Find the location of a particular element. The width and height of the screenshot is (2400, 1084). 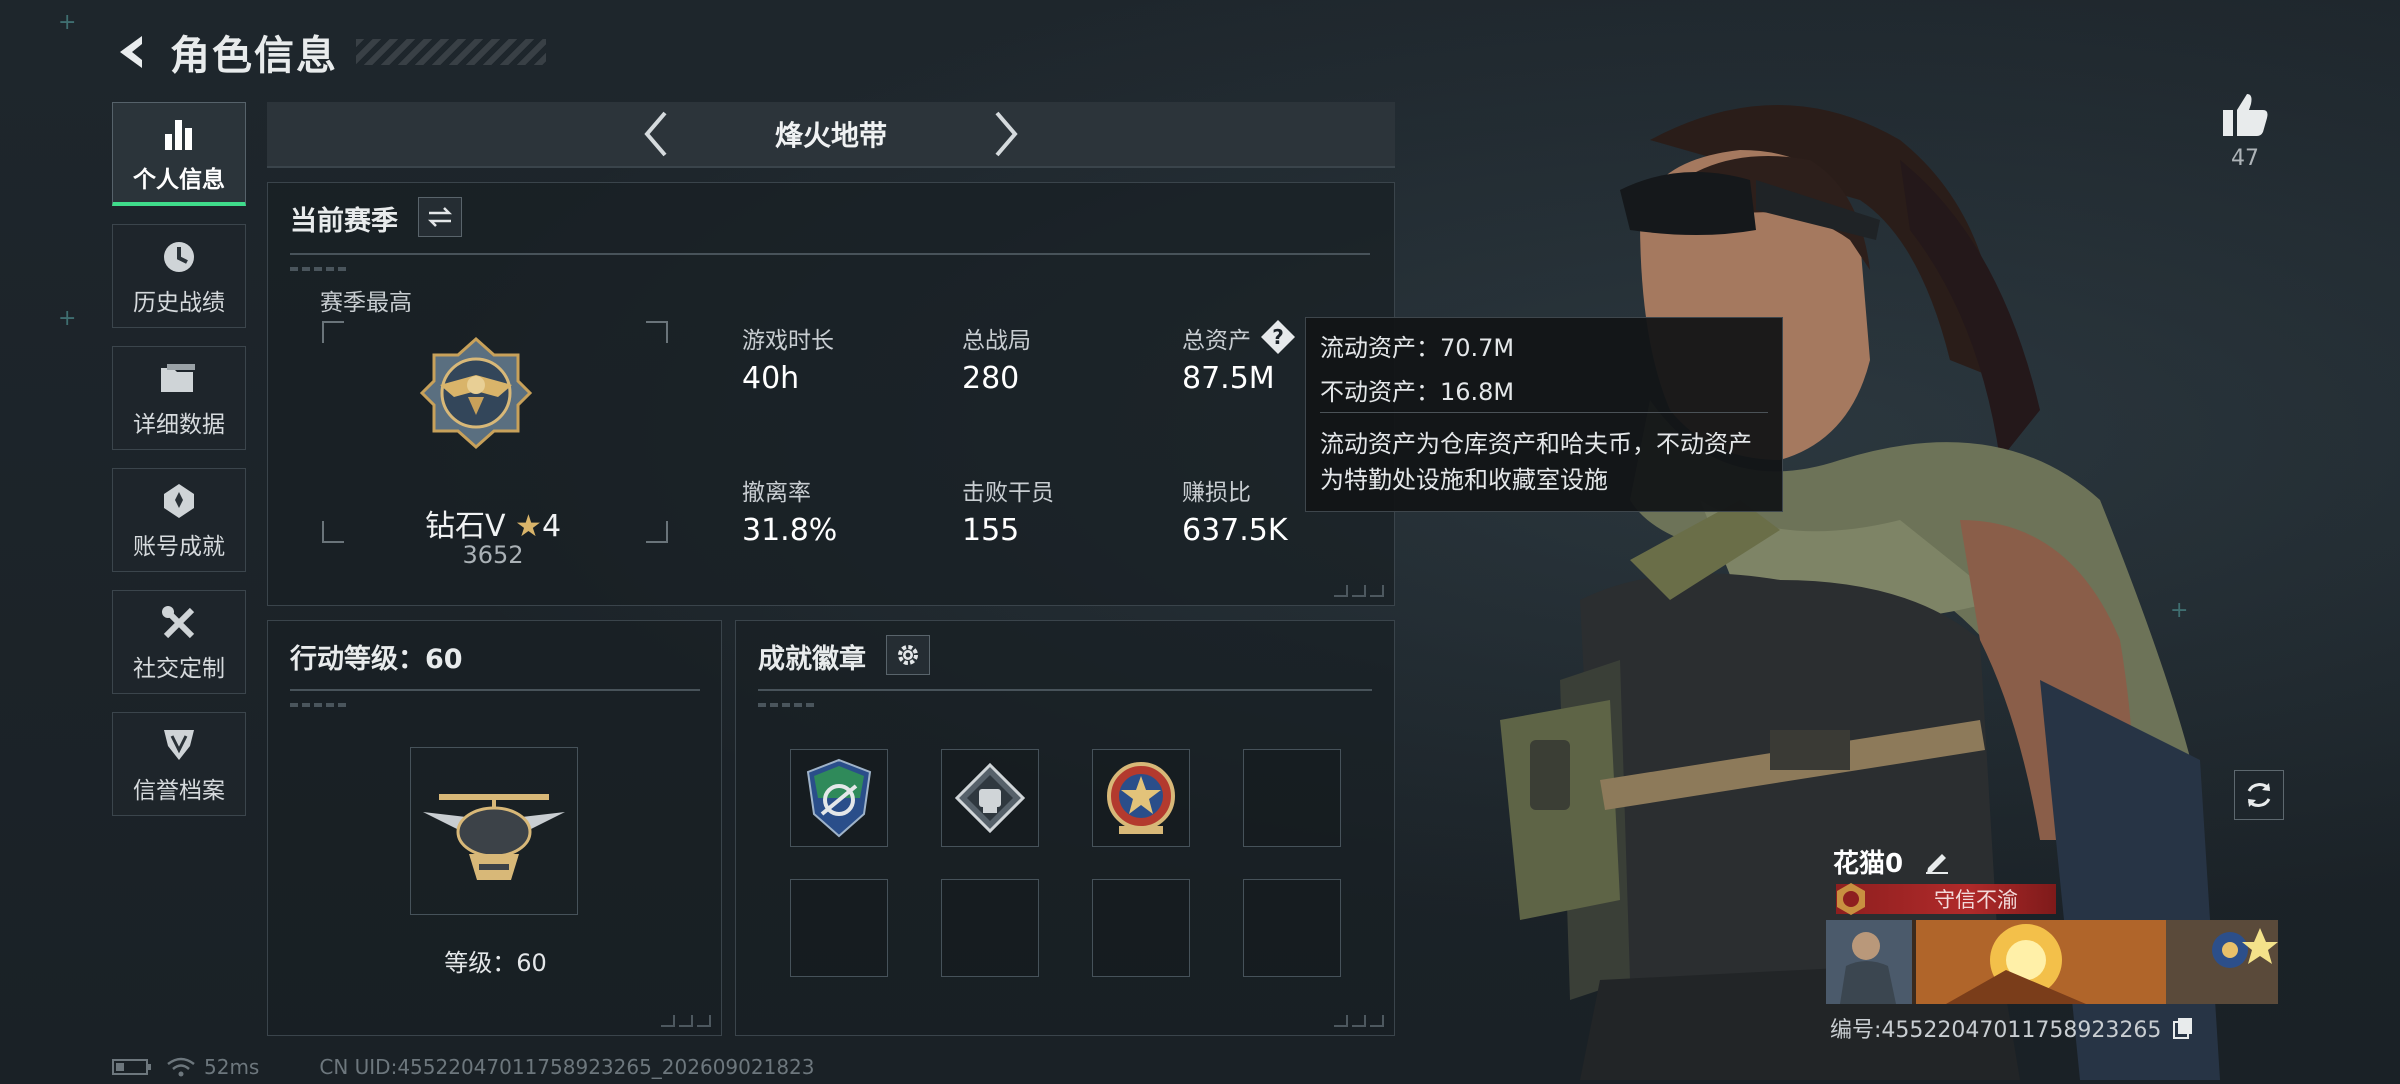

tooltip-desc-line1: 流动资产为仓库资产和哈夫币，不动资产 is located at coordinates (1536, 444).